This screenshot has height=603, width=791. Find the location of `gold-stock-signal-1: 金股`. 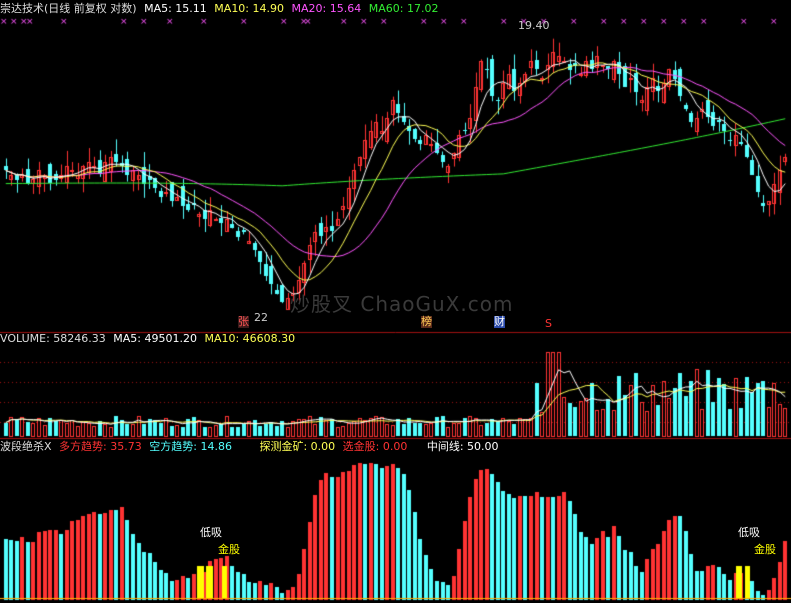

gold-stock-signal-1: 金股 is located at coordinates (229, 549).